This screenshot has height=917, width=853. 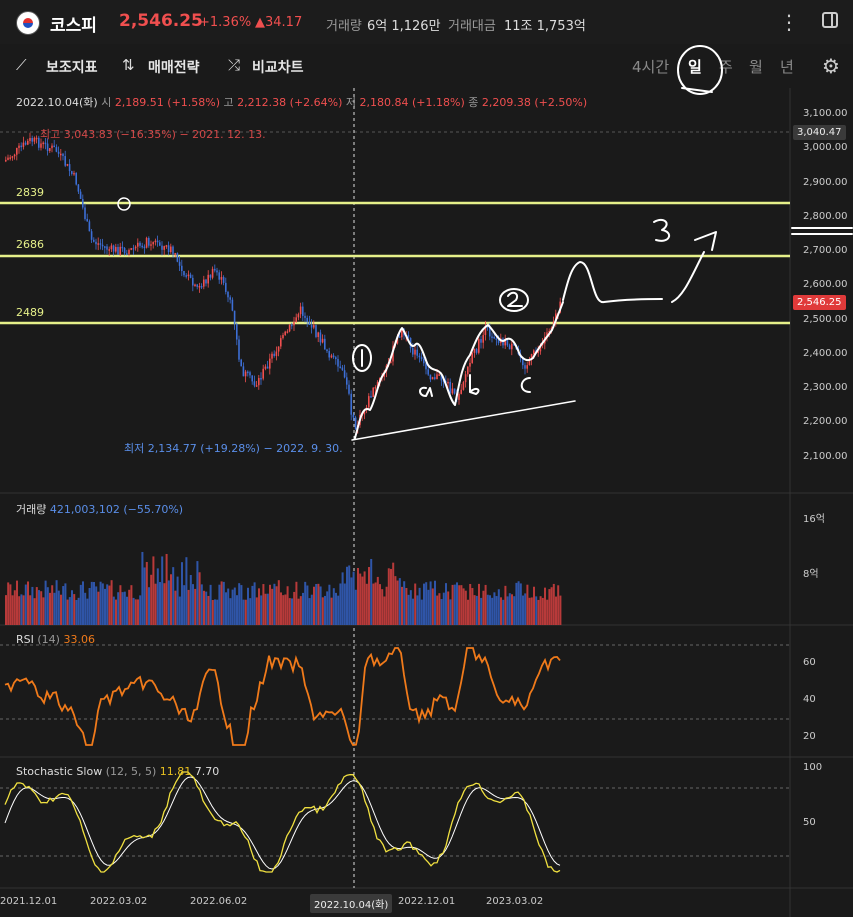 What do you see at coordinates (29, 901) in the screenshot?
I see `time-tick: 2021.12.01` at bounding box center [29, 901].